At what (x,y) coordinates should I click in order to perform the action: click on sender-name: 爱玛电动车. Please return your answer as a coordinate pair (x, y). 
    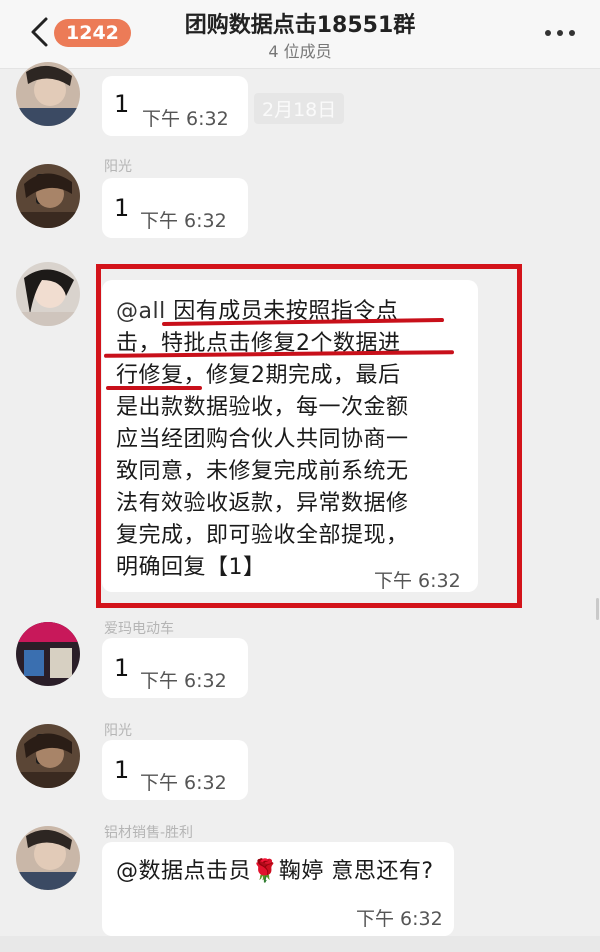
    Looking at the image, I should click on (139, 629).